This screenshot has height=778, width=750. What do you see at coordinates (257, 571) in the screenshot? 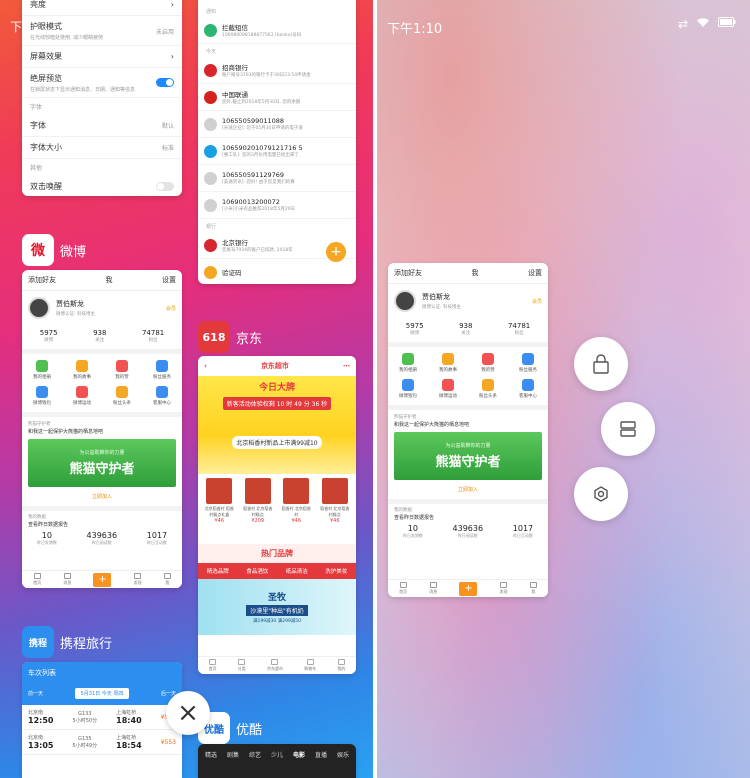
I see `category-tab: 食品酒饮` at bounding box center [257, 571].